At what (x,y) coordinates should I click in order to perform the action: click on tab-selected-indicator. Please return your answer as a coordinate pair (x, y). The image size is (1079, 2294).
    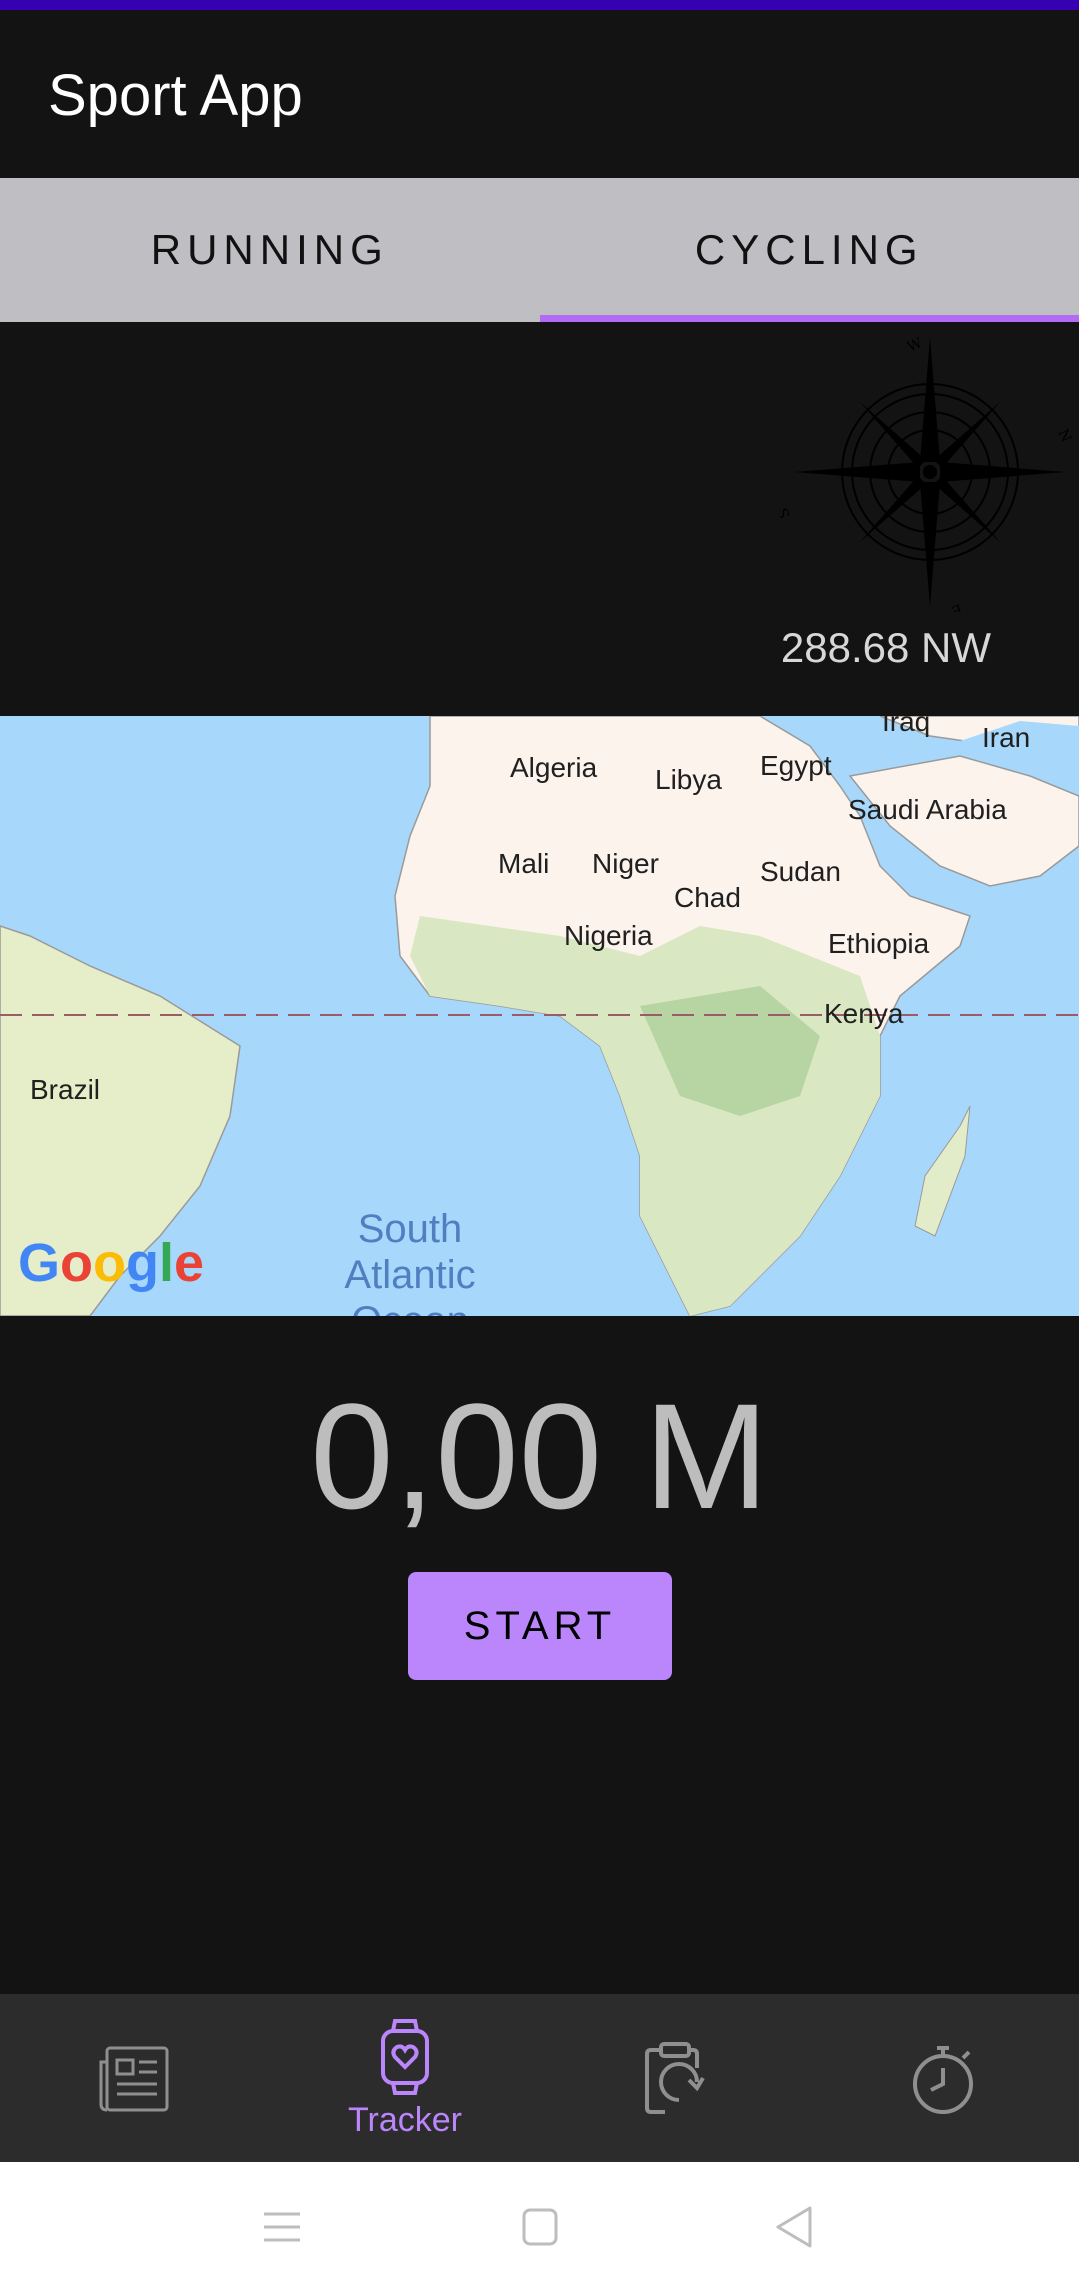
    Looking at the image, I should click on (809, 318).